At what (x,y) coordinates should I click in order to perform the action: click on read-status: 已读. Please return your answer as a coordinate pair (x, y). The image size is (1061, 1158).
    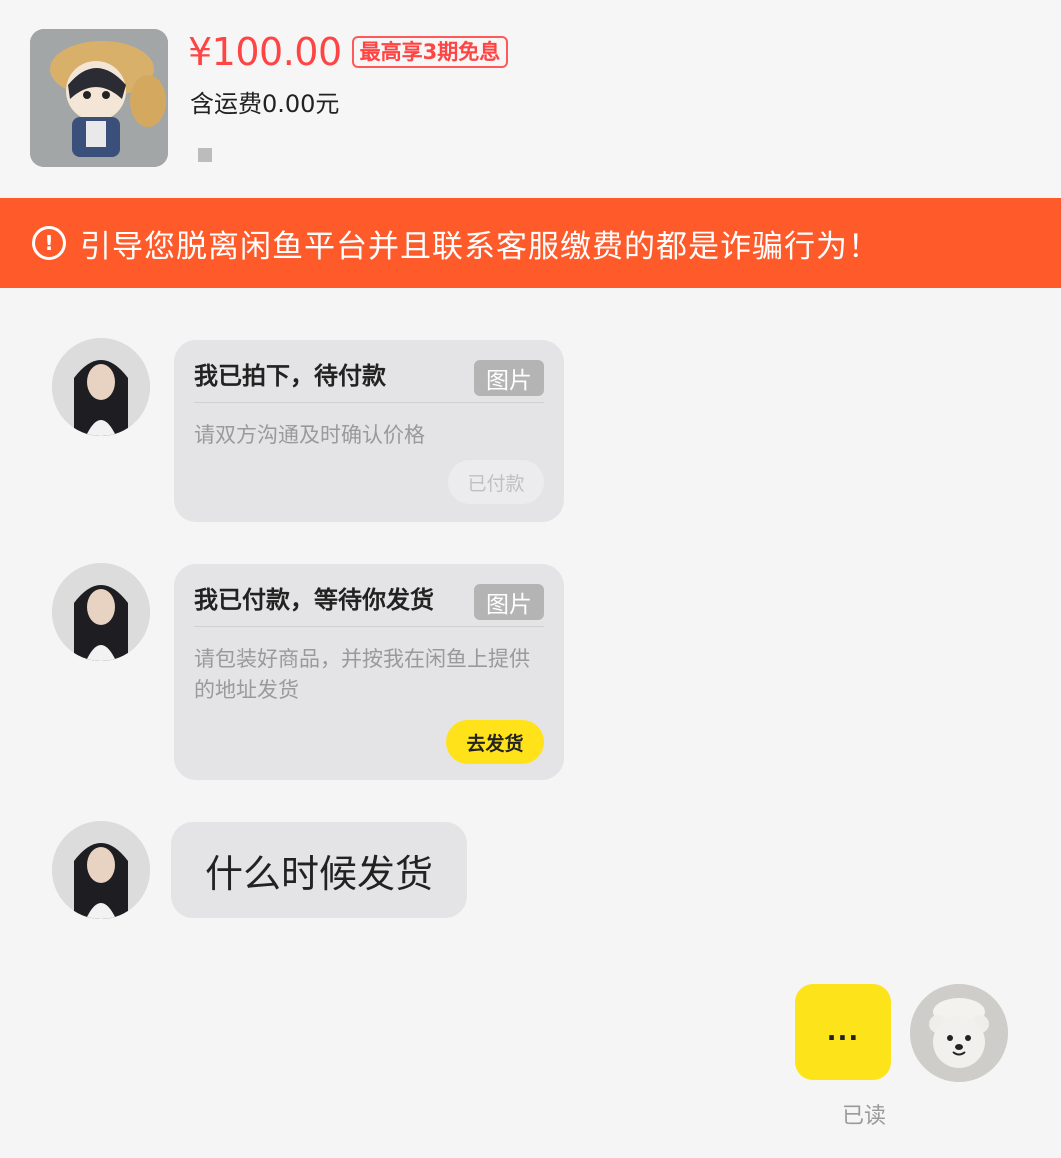
    Looking at the image, I should click on (864, 1116).